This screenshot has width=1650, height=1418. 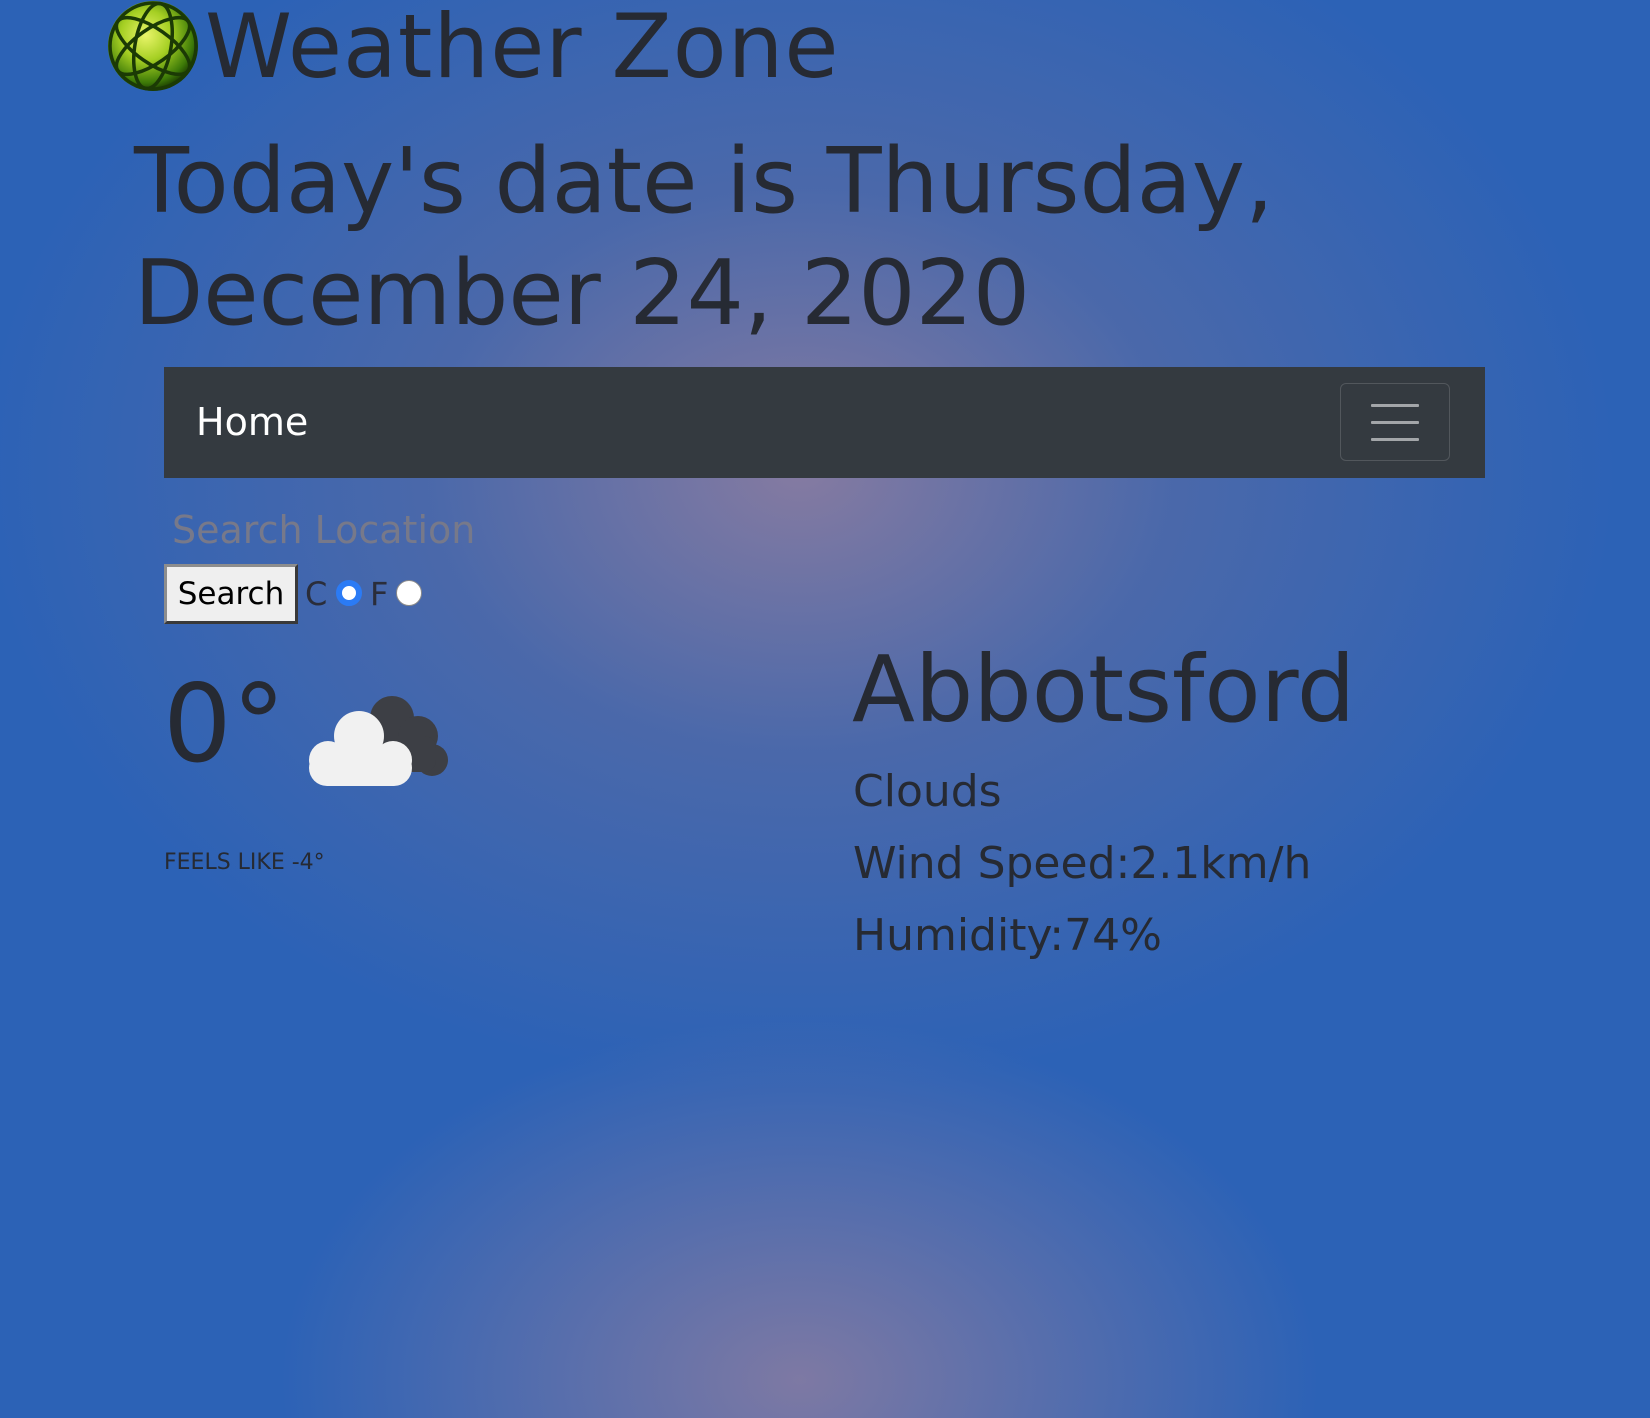 I want to click on globe-logo-icon, so click(x=153, y=46).